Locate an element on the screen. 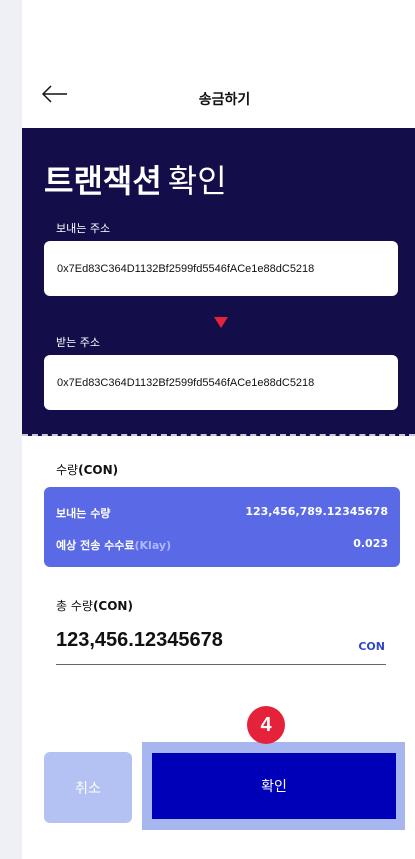 The height and width of the screenshot is (859, 415). amount-label: 수량(CON) is located at coordinates (87, 469).